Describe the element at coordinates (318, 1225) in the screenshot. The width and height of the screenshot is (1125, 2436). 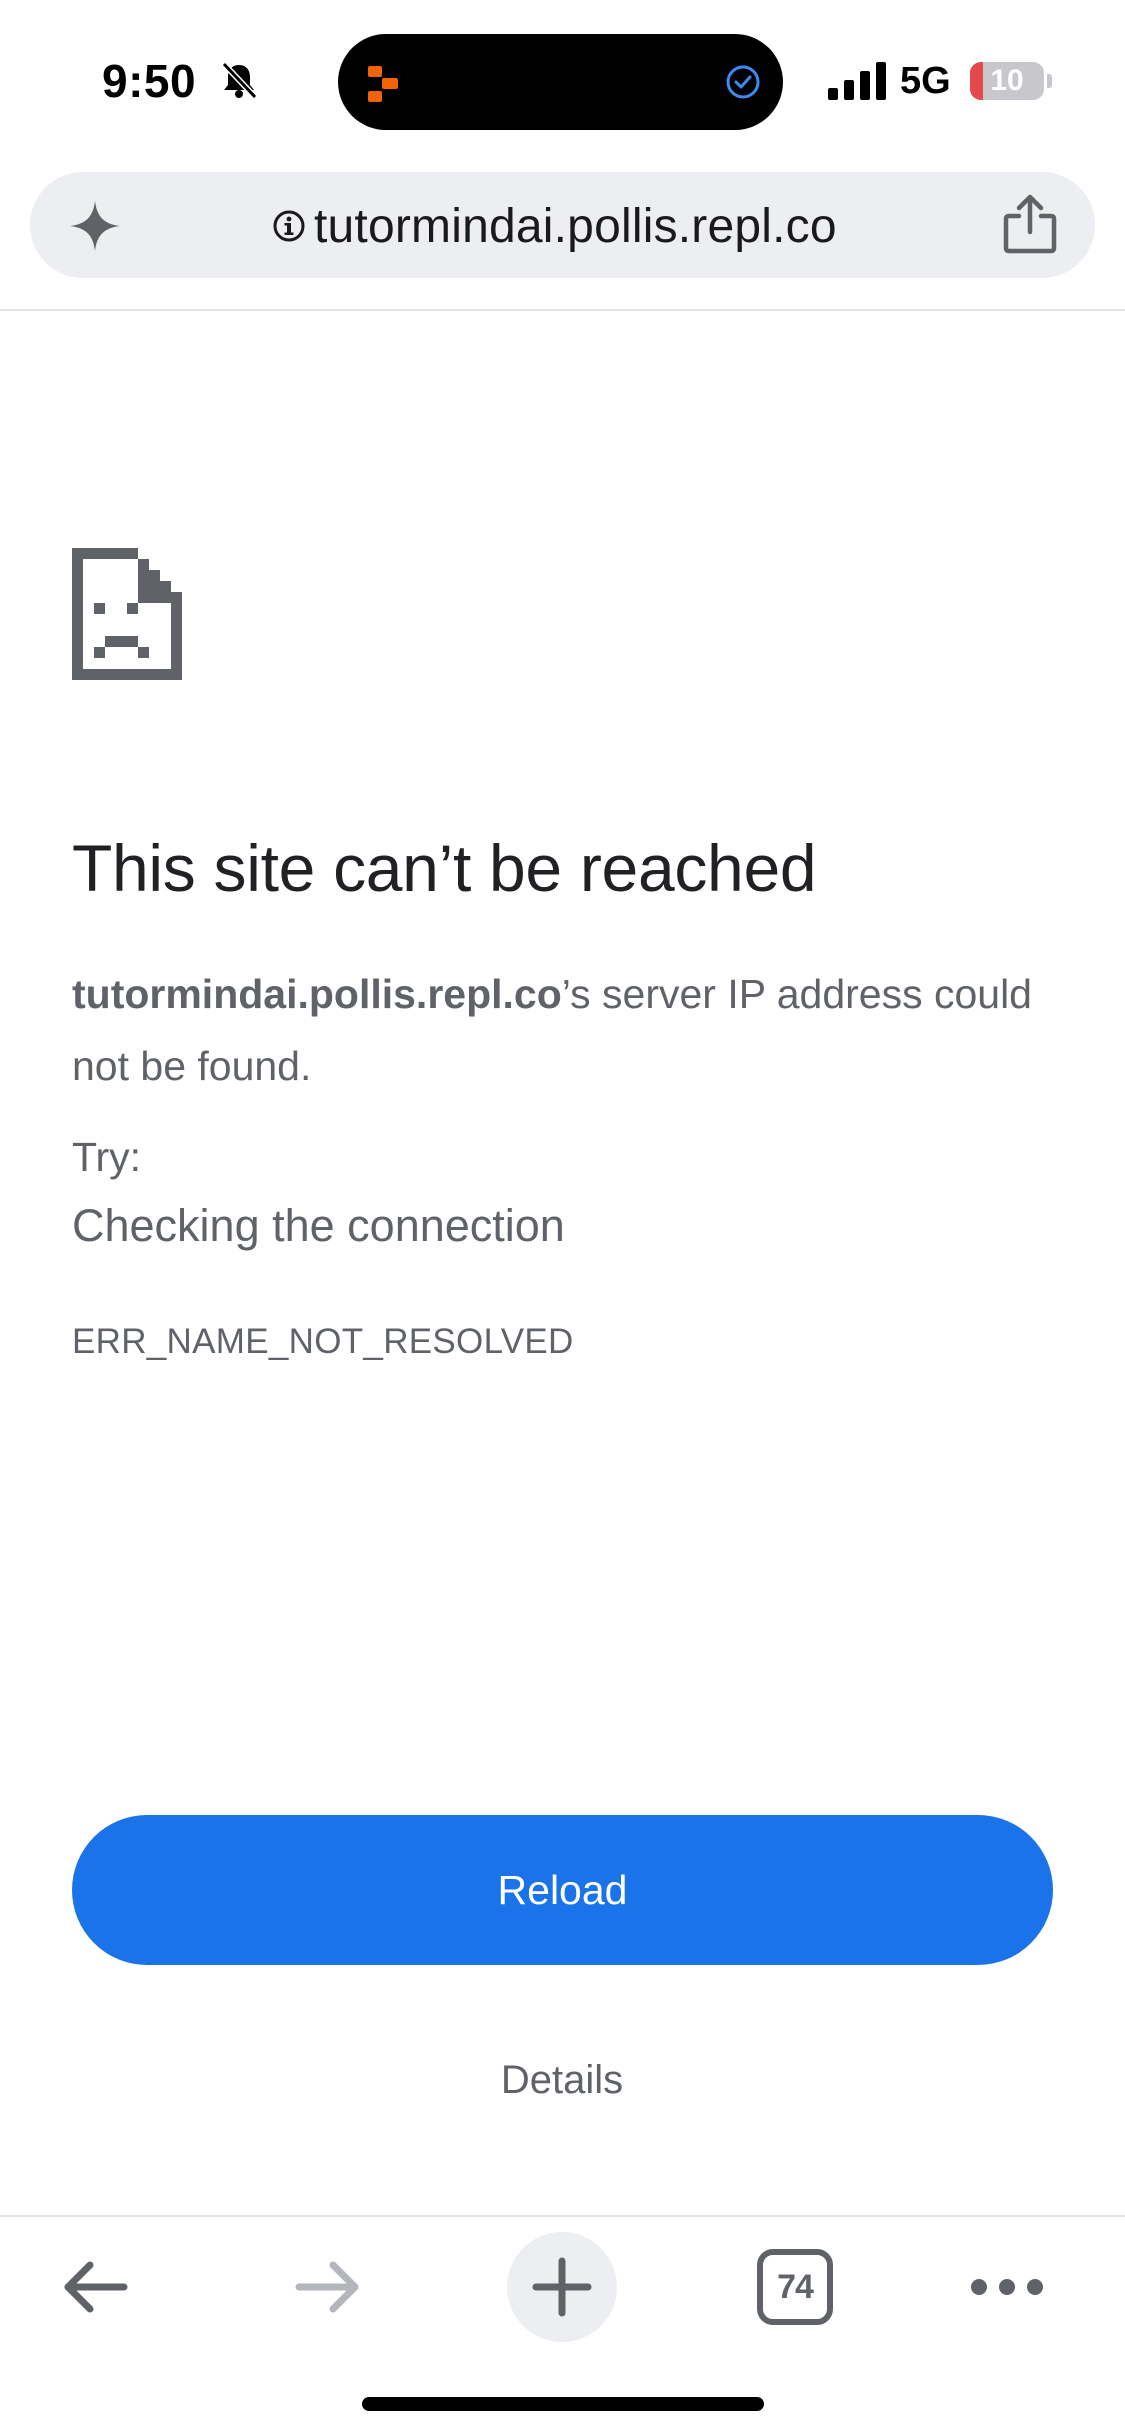
I see `try-suggestion: Checking the connection` at that location.